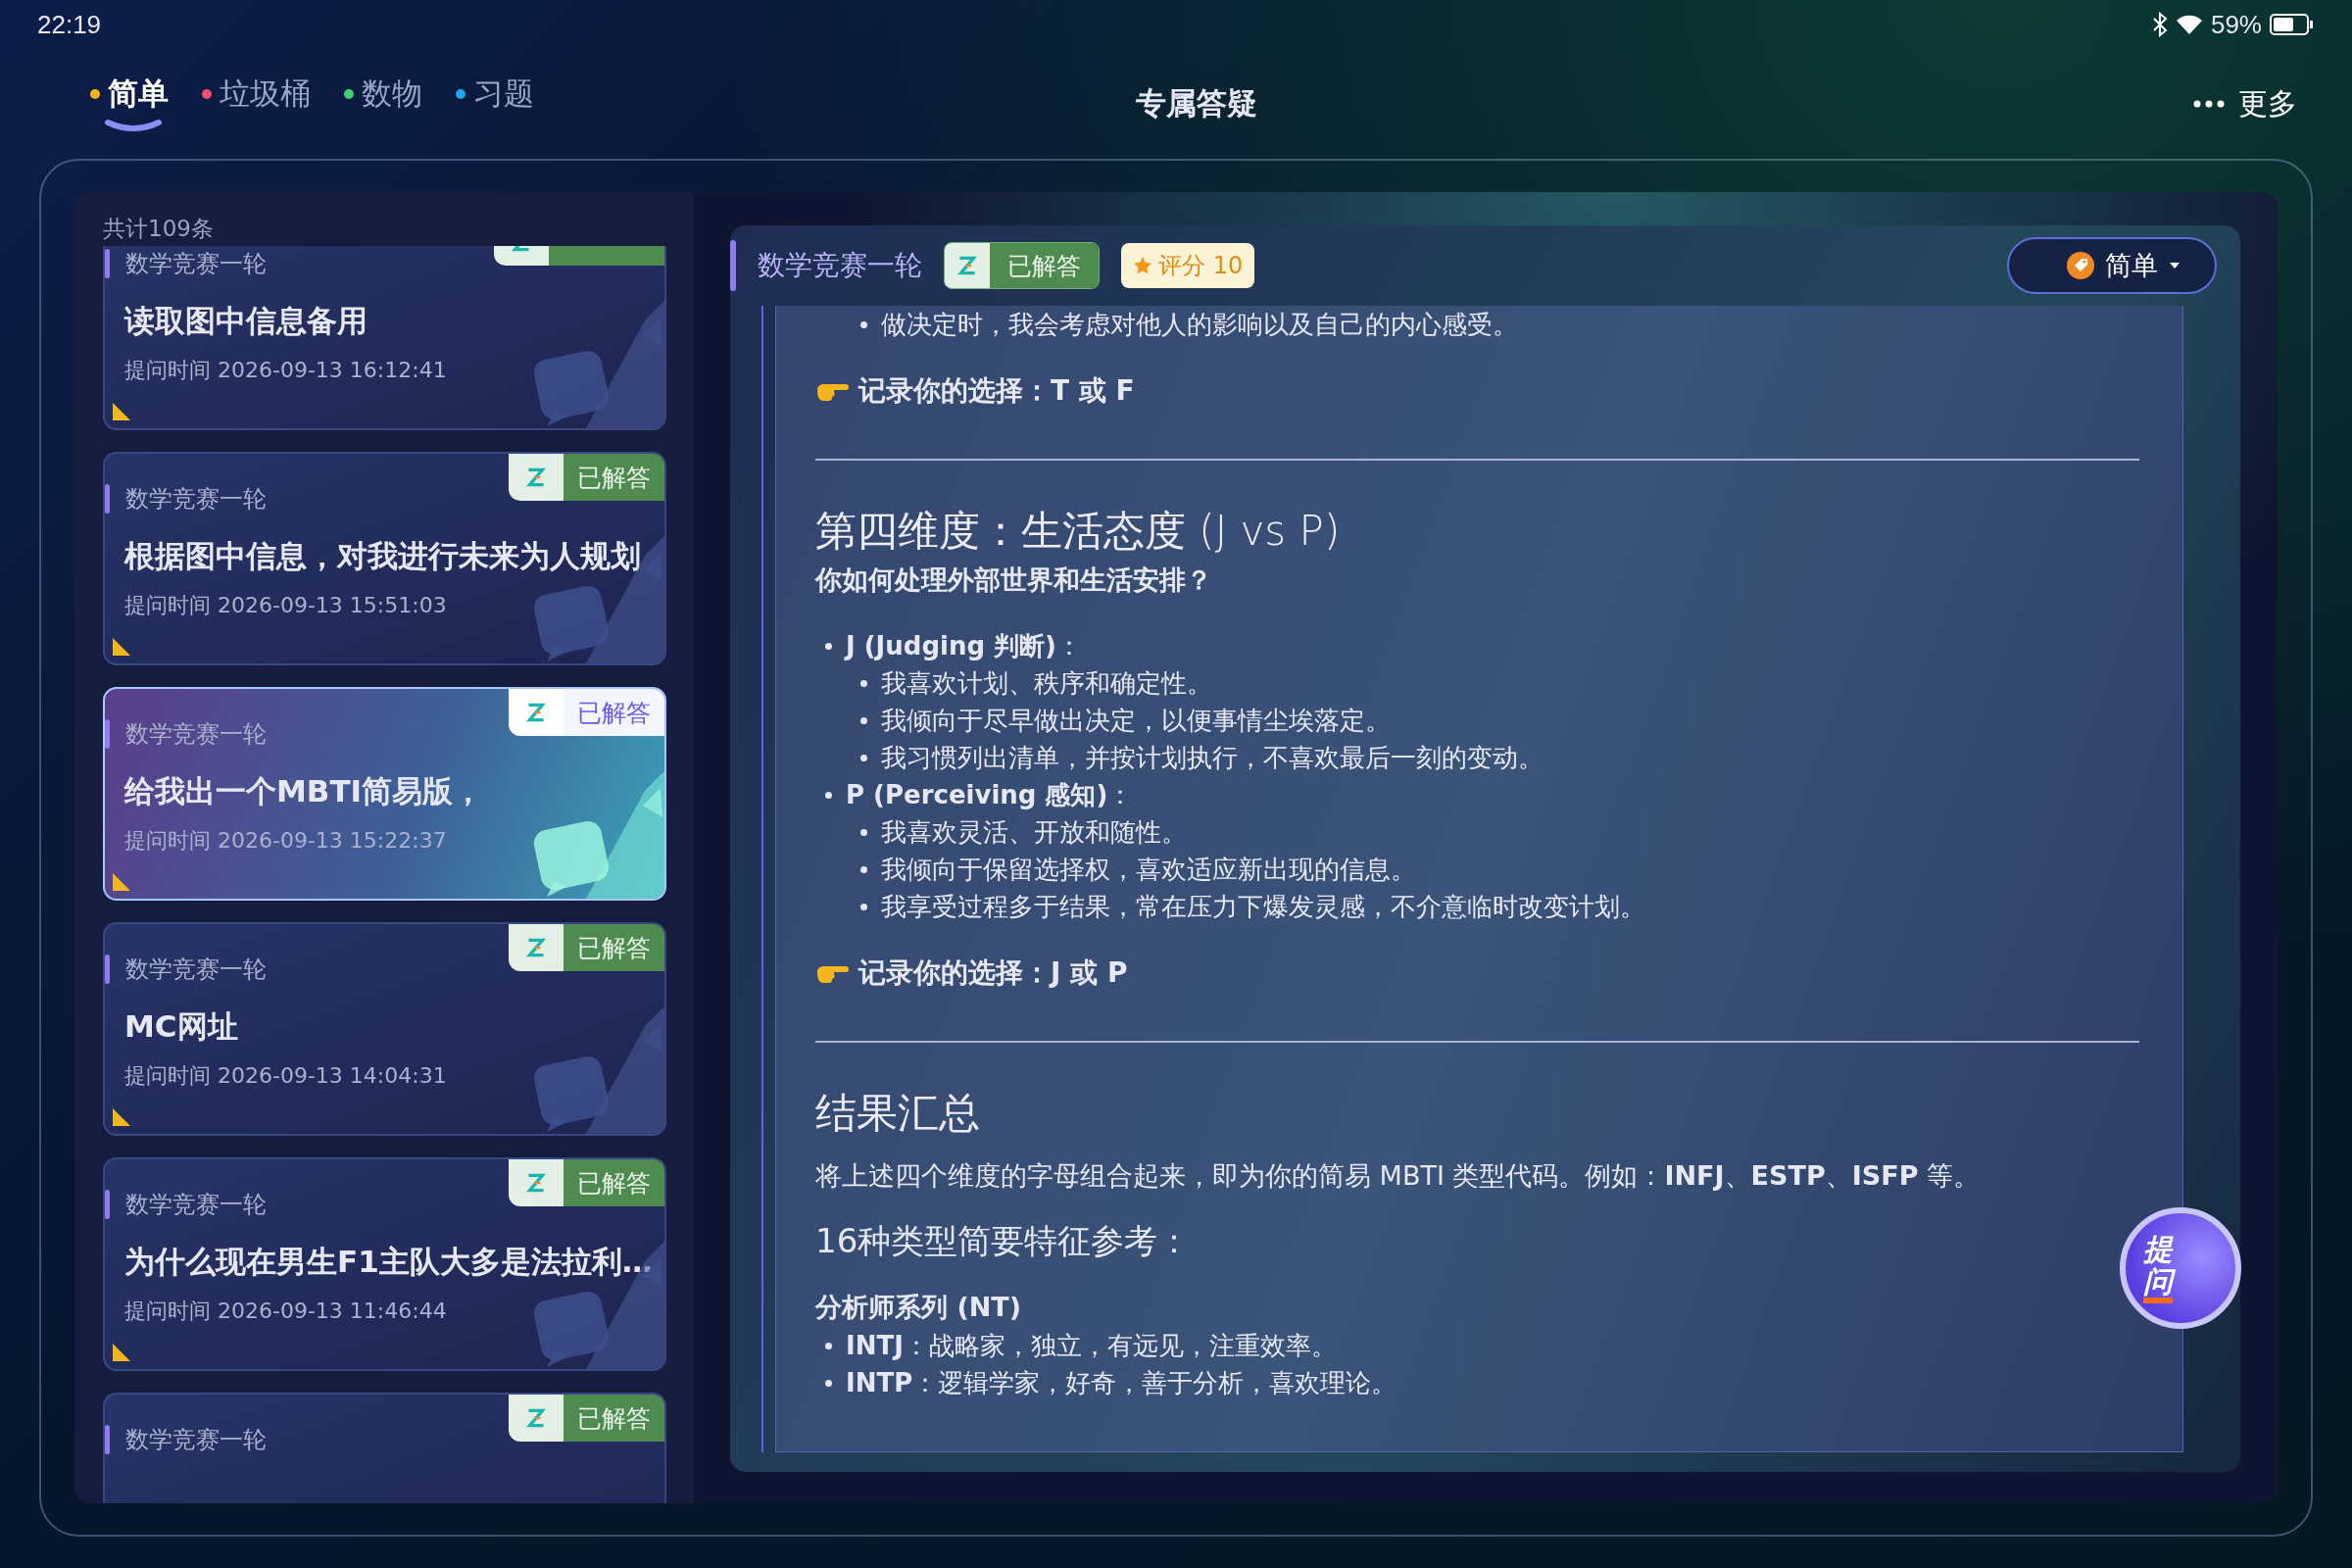 The image size is (2352, 1568). What do you see at coordinates (1078, 531) in the screenshot?
I see `section-heading: 第四维度：生活态度 (J vs P)` at bounding box center [1078, 531].